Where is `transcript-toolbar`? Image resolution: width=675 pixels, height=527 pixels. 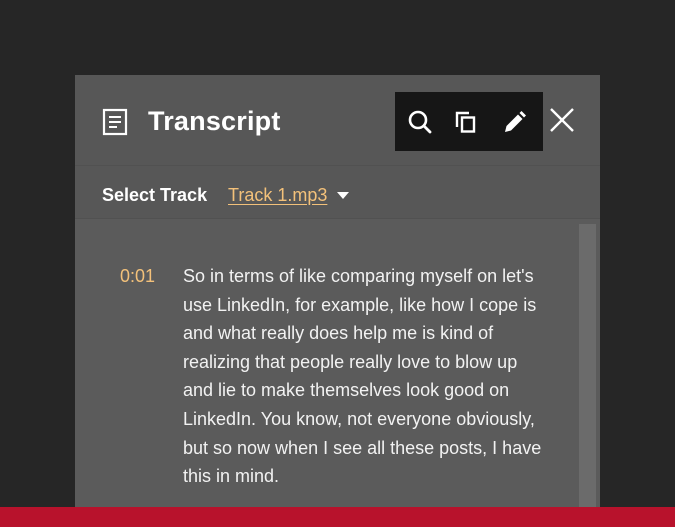 transcript-toolbar is located at coordinates (469, 121).